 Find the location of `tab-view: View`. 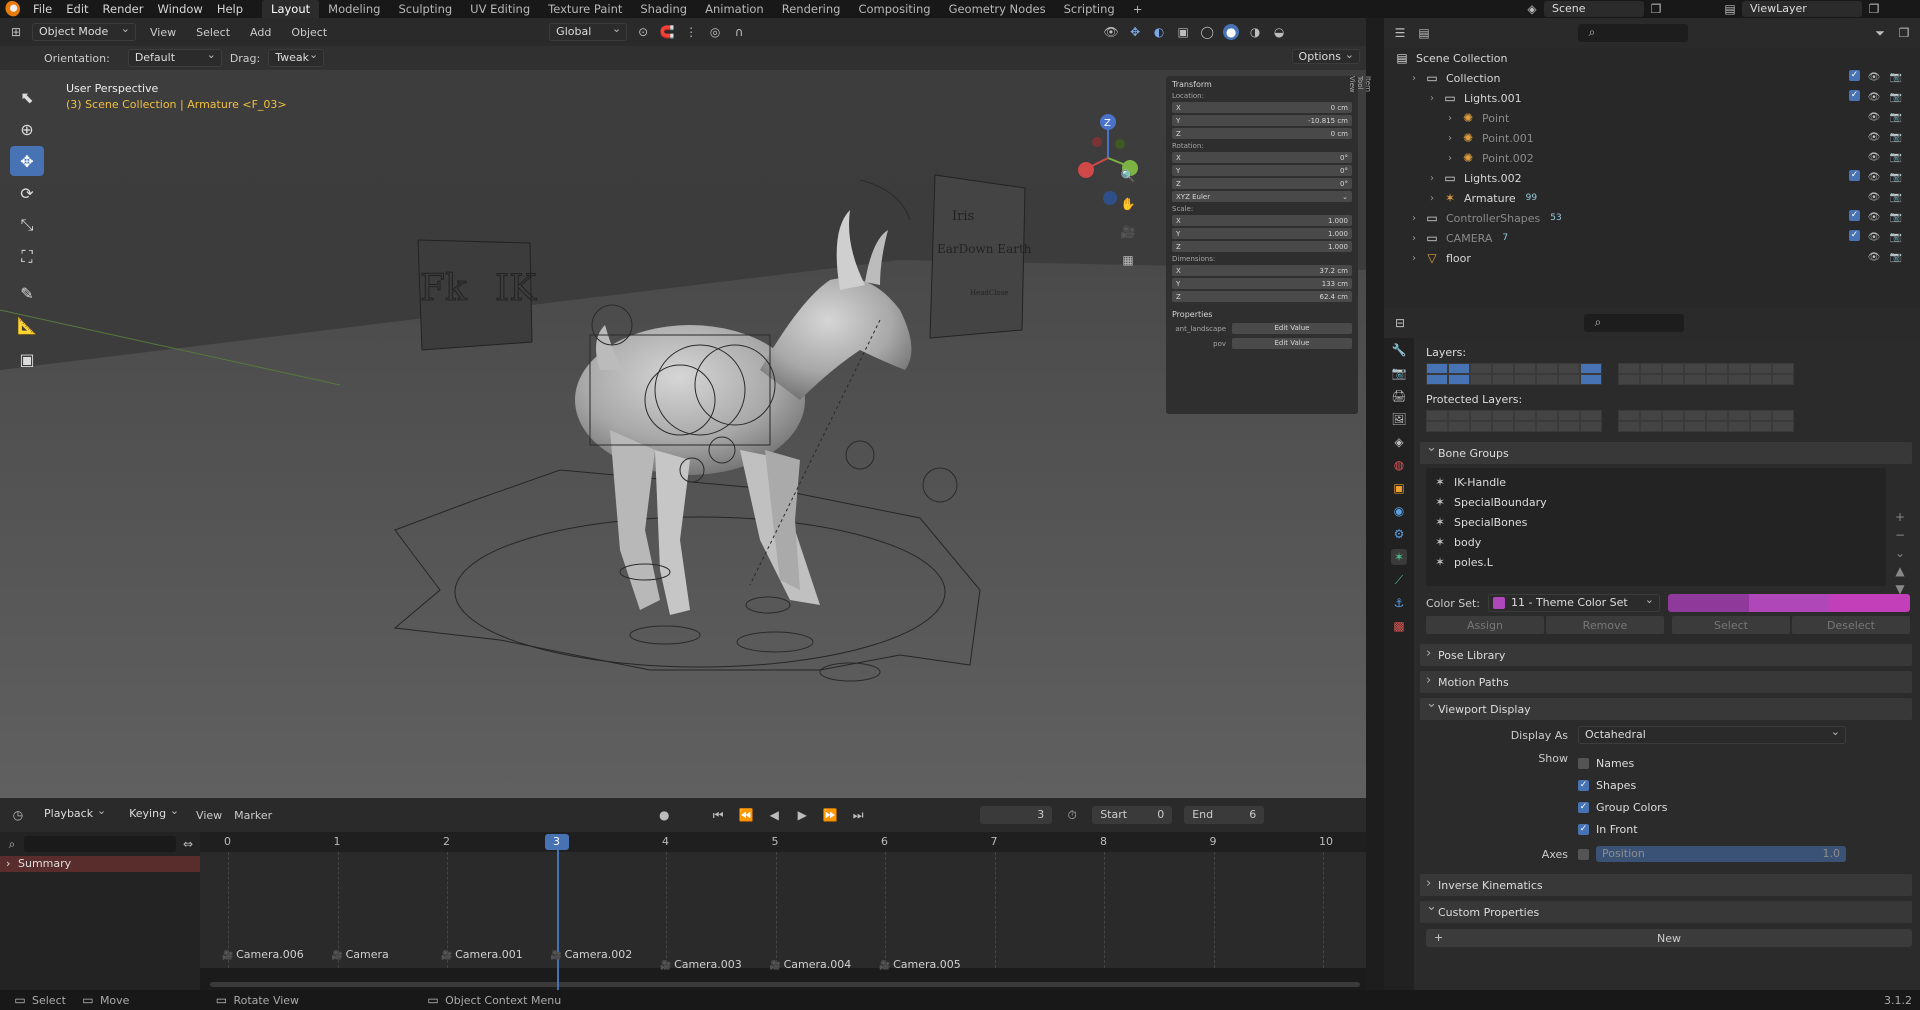

tab-view: View is located at coordinates (1352, 89).